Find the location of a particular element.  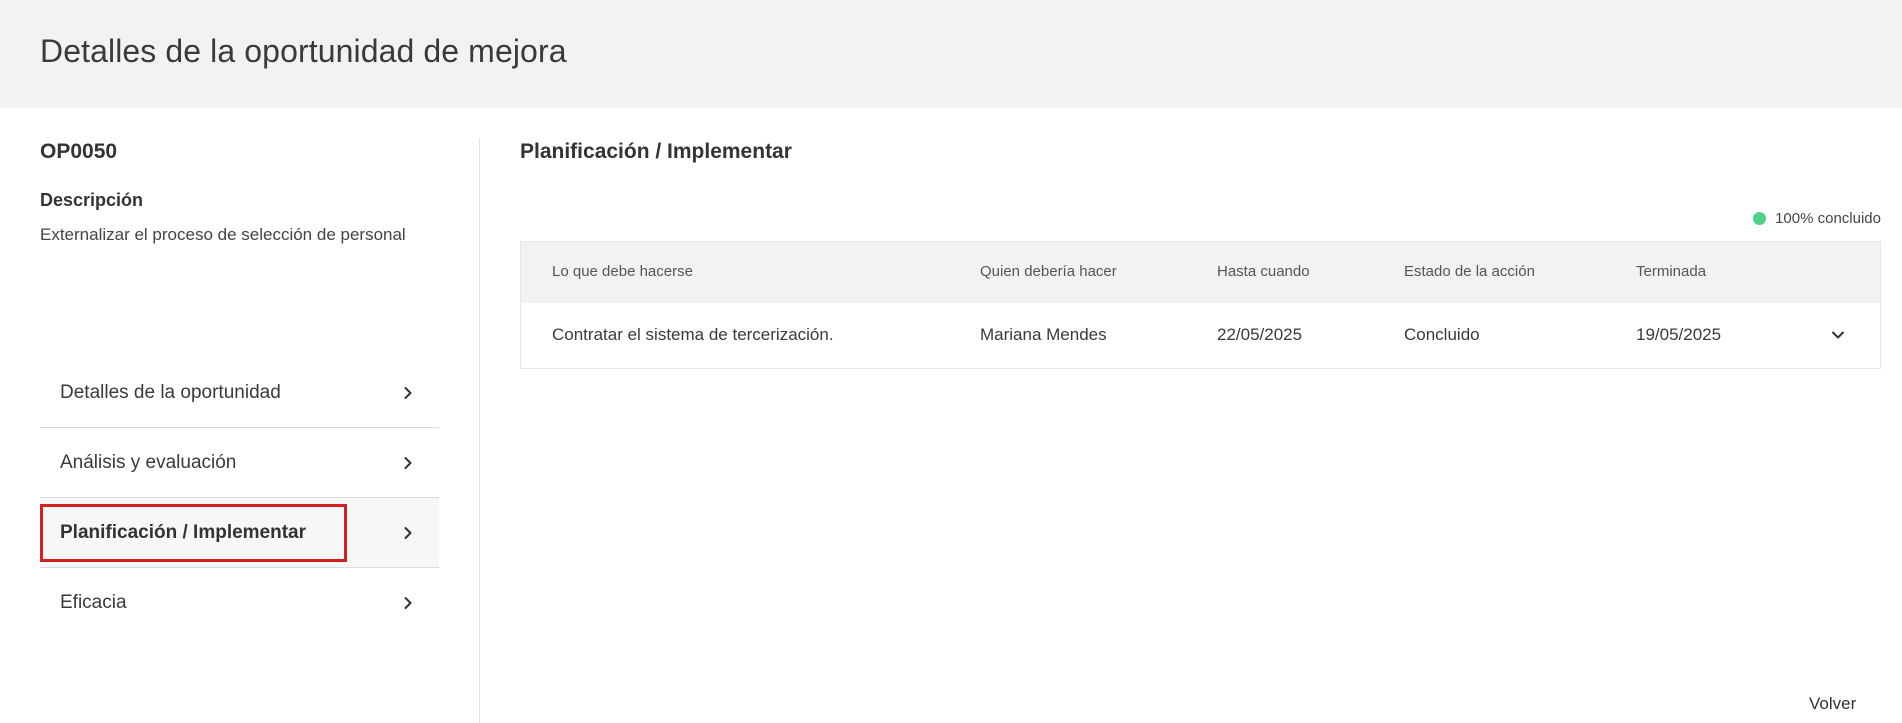

nav-item-analysis: Análisis y evaluación is located at coordinates (239, 463).